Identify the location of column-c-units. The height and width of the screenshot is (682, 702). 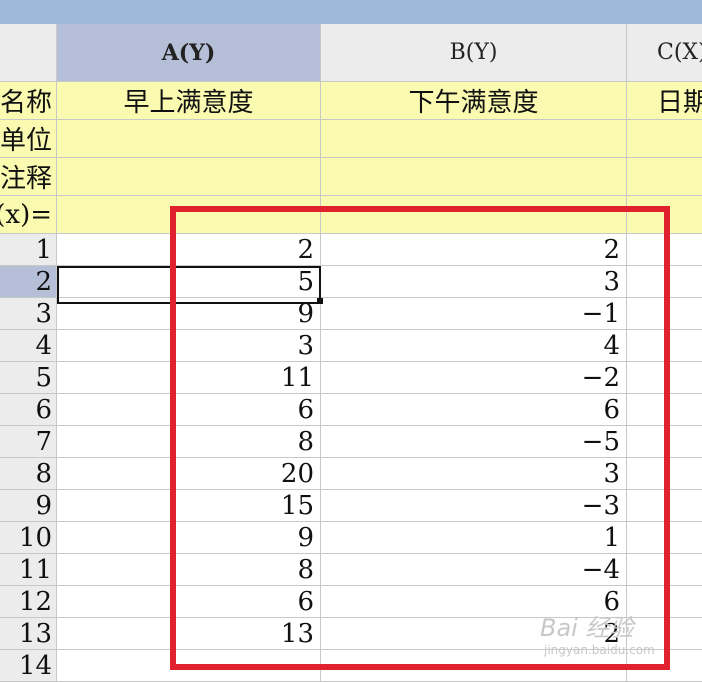
(664, 139).